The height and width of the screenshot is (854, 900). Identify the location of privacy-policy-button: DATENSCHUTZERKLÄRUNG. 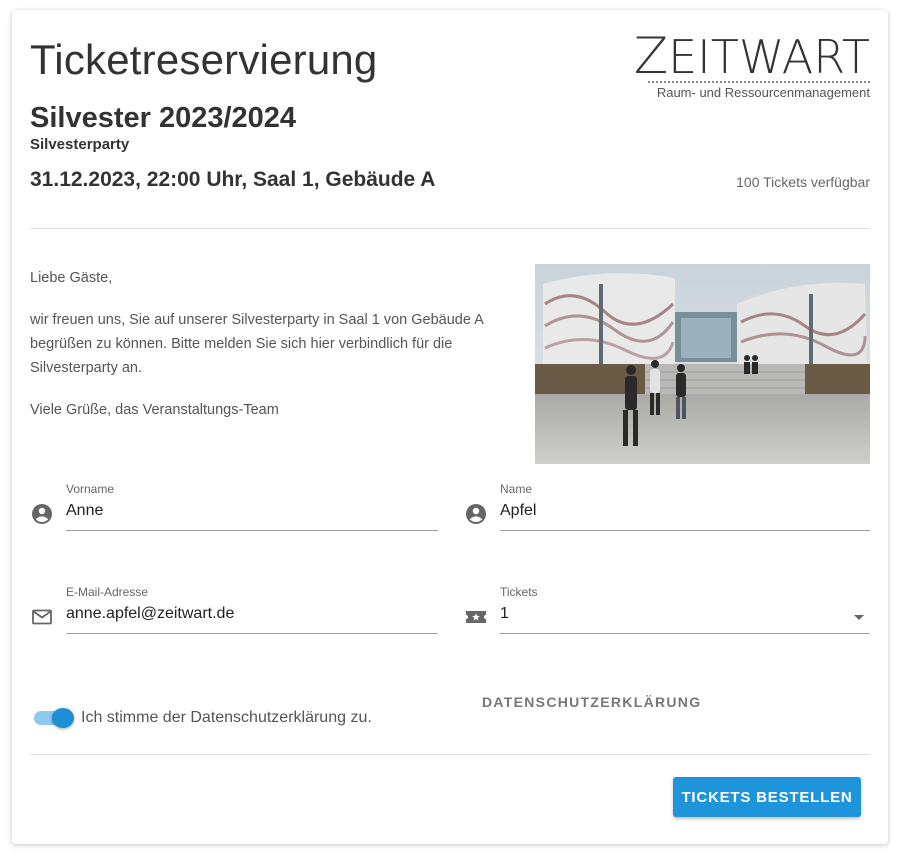
(591, 702).